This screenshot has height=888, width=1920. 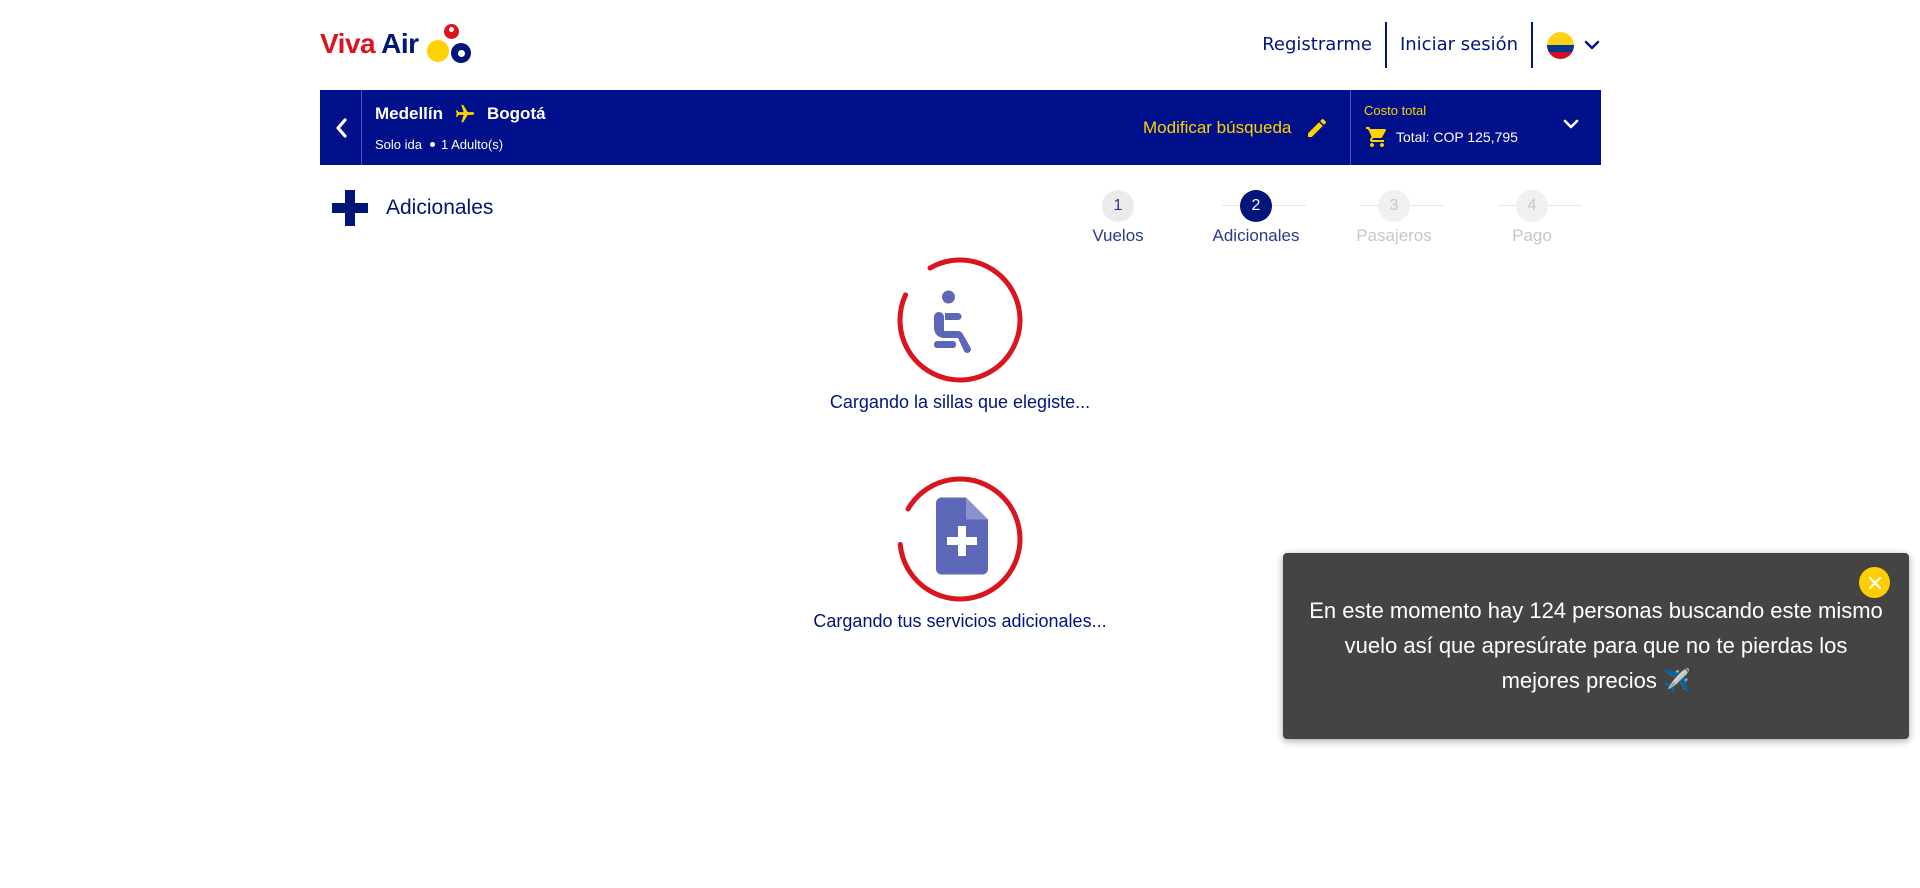 I want to click on section-title: Adicionales, so click(x=440, y=207).